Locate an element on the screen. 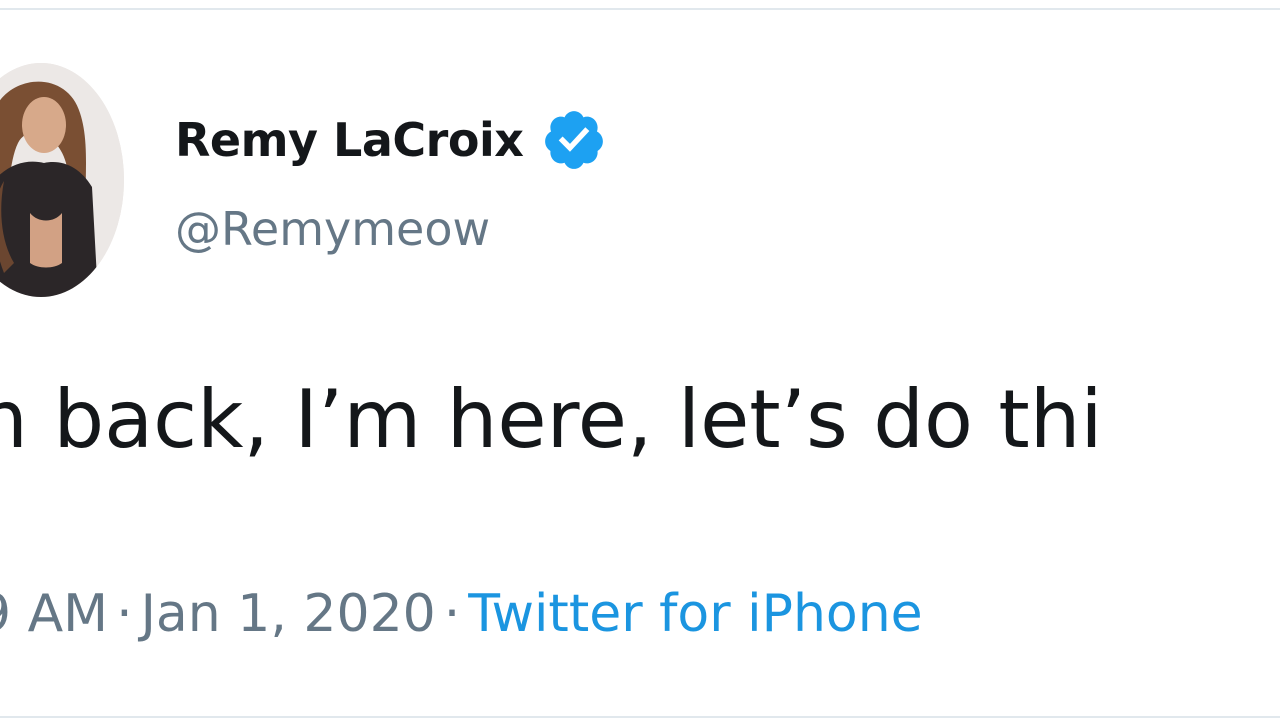 This screenshot has width=1280, height=720. tweet-source-link: Twitter for iPhone is located at coordinates (695, 614).